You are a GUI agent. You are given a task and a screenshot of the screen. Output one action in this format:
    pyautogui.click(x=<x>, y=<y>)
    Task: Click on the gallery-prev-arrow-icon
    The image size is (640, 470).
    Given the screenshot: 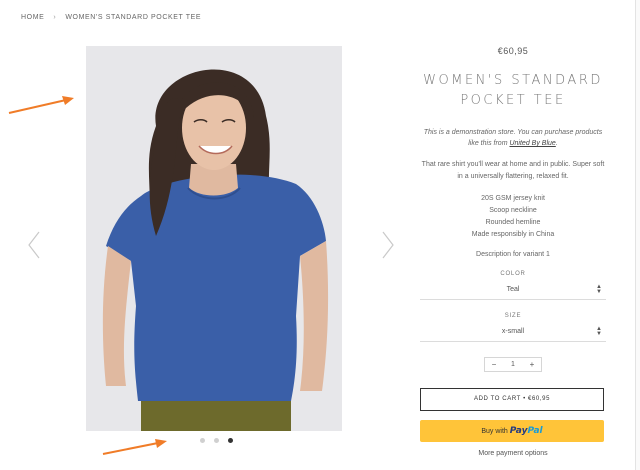 What is the action you would take?
    pyautogui.click(x=34, y=245)
    